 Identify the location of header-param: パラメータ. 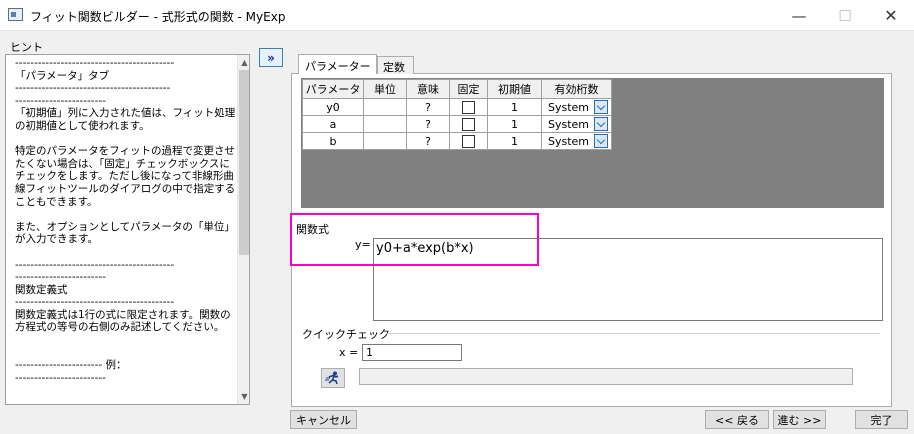
(333, 89).